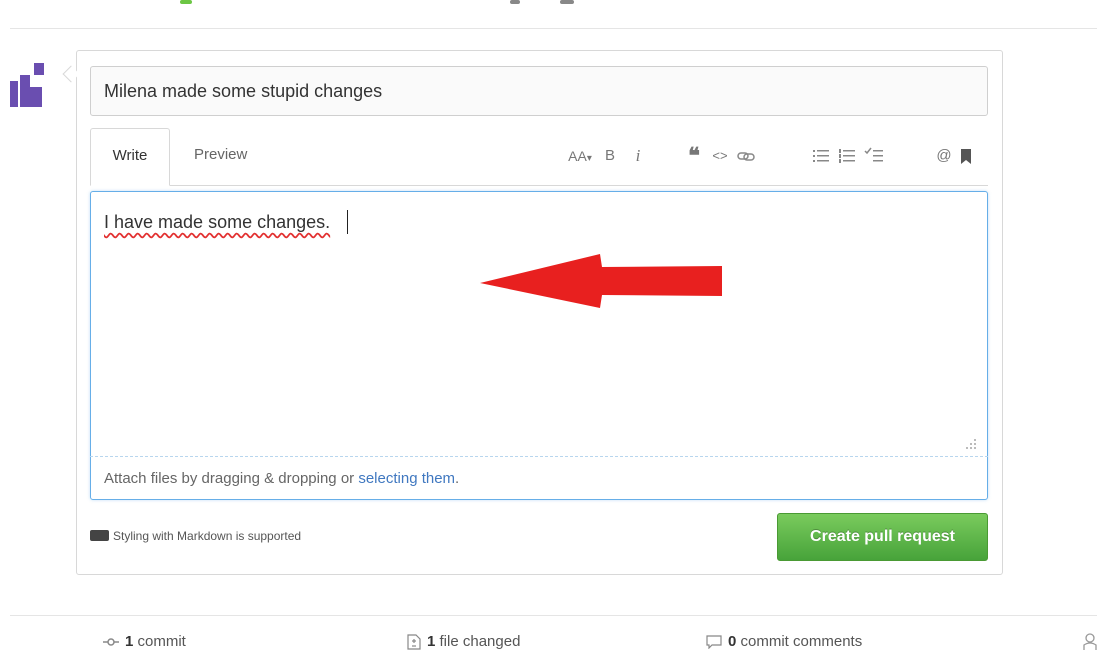 The width and height of the screenshot is (1097, 668). What do you see at coordinates (970, 444) in the screenshot?
I see `resize-handle-icon` at bounding box center [970, 444].